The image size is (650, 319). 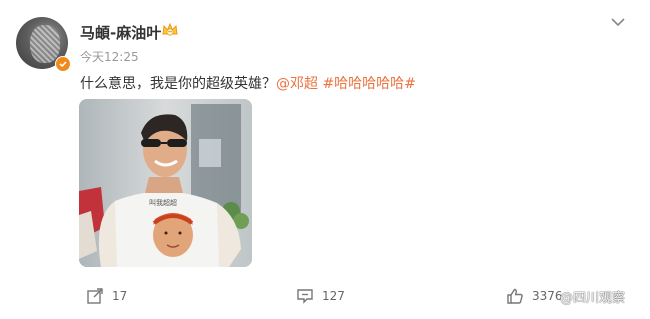 What do you see at coordinates (95, 296) in the screenshot?
I see `repost-icon` at bounding box center [95, 296].